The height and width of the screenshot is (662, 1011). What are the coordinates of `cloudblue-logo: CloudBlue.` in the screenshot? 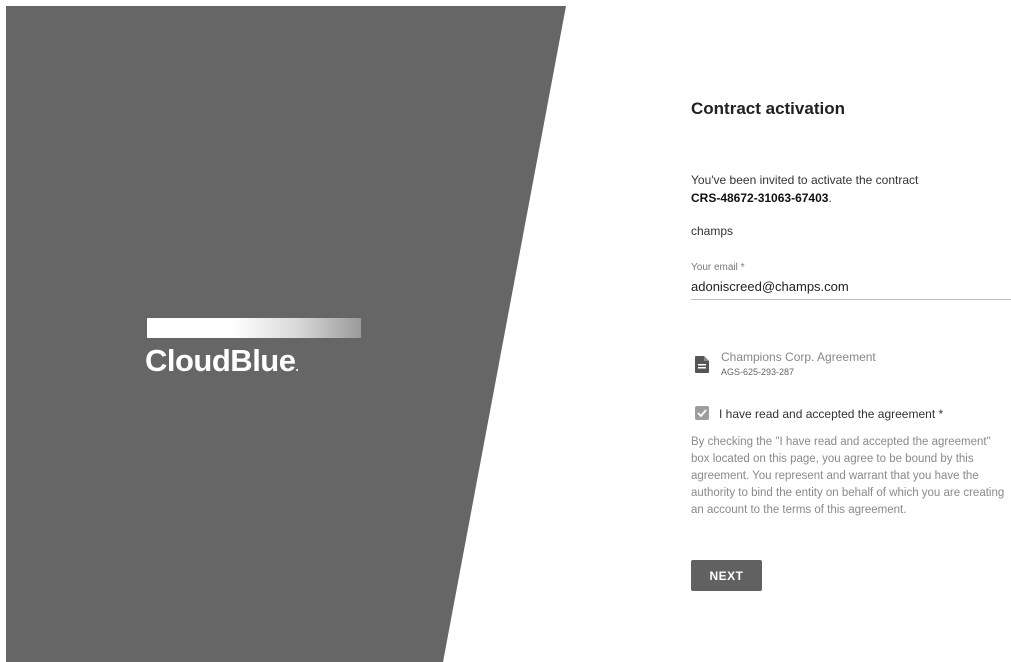 It's located at (222, 360).